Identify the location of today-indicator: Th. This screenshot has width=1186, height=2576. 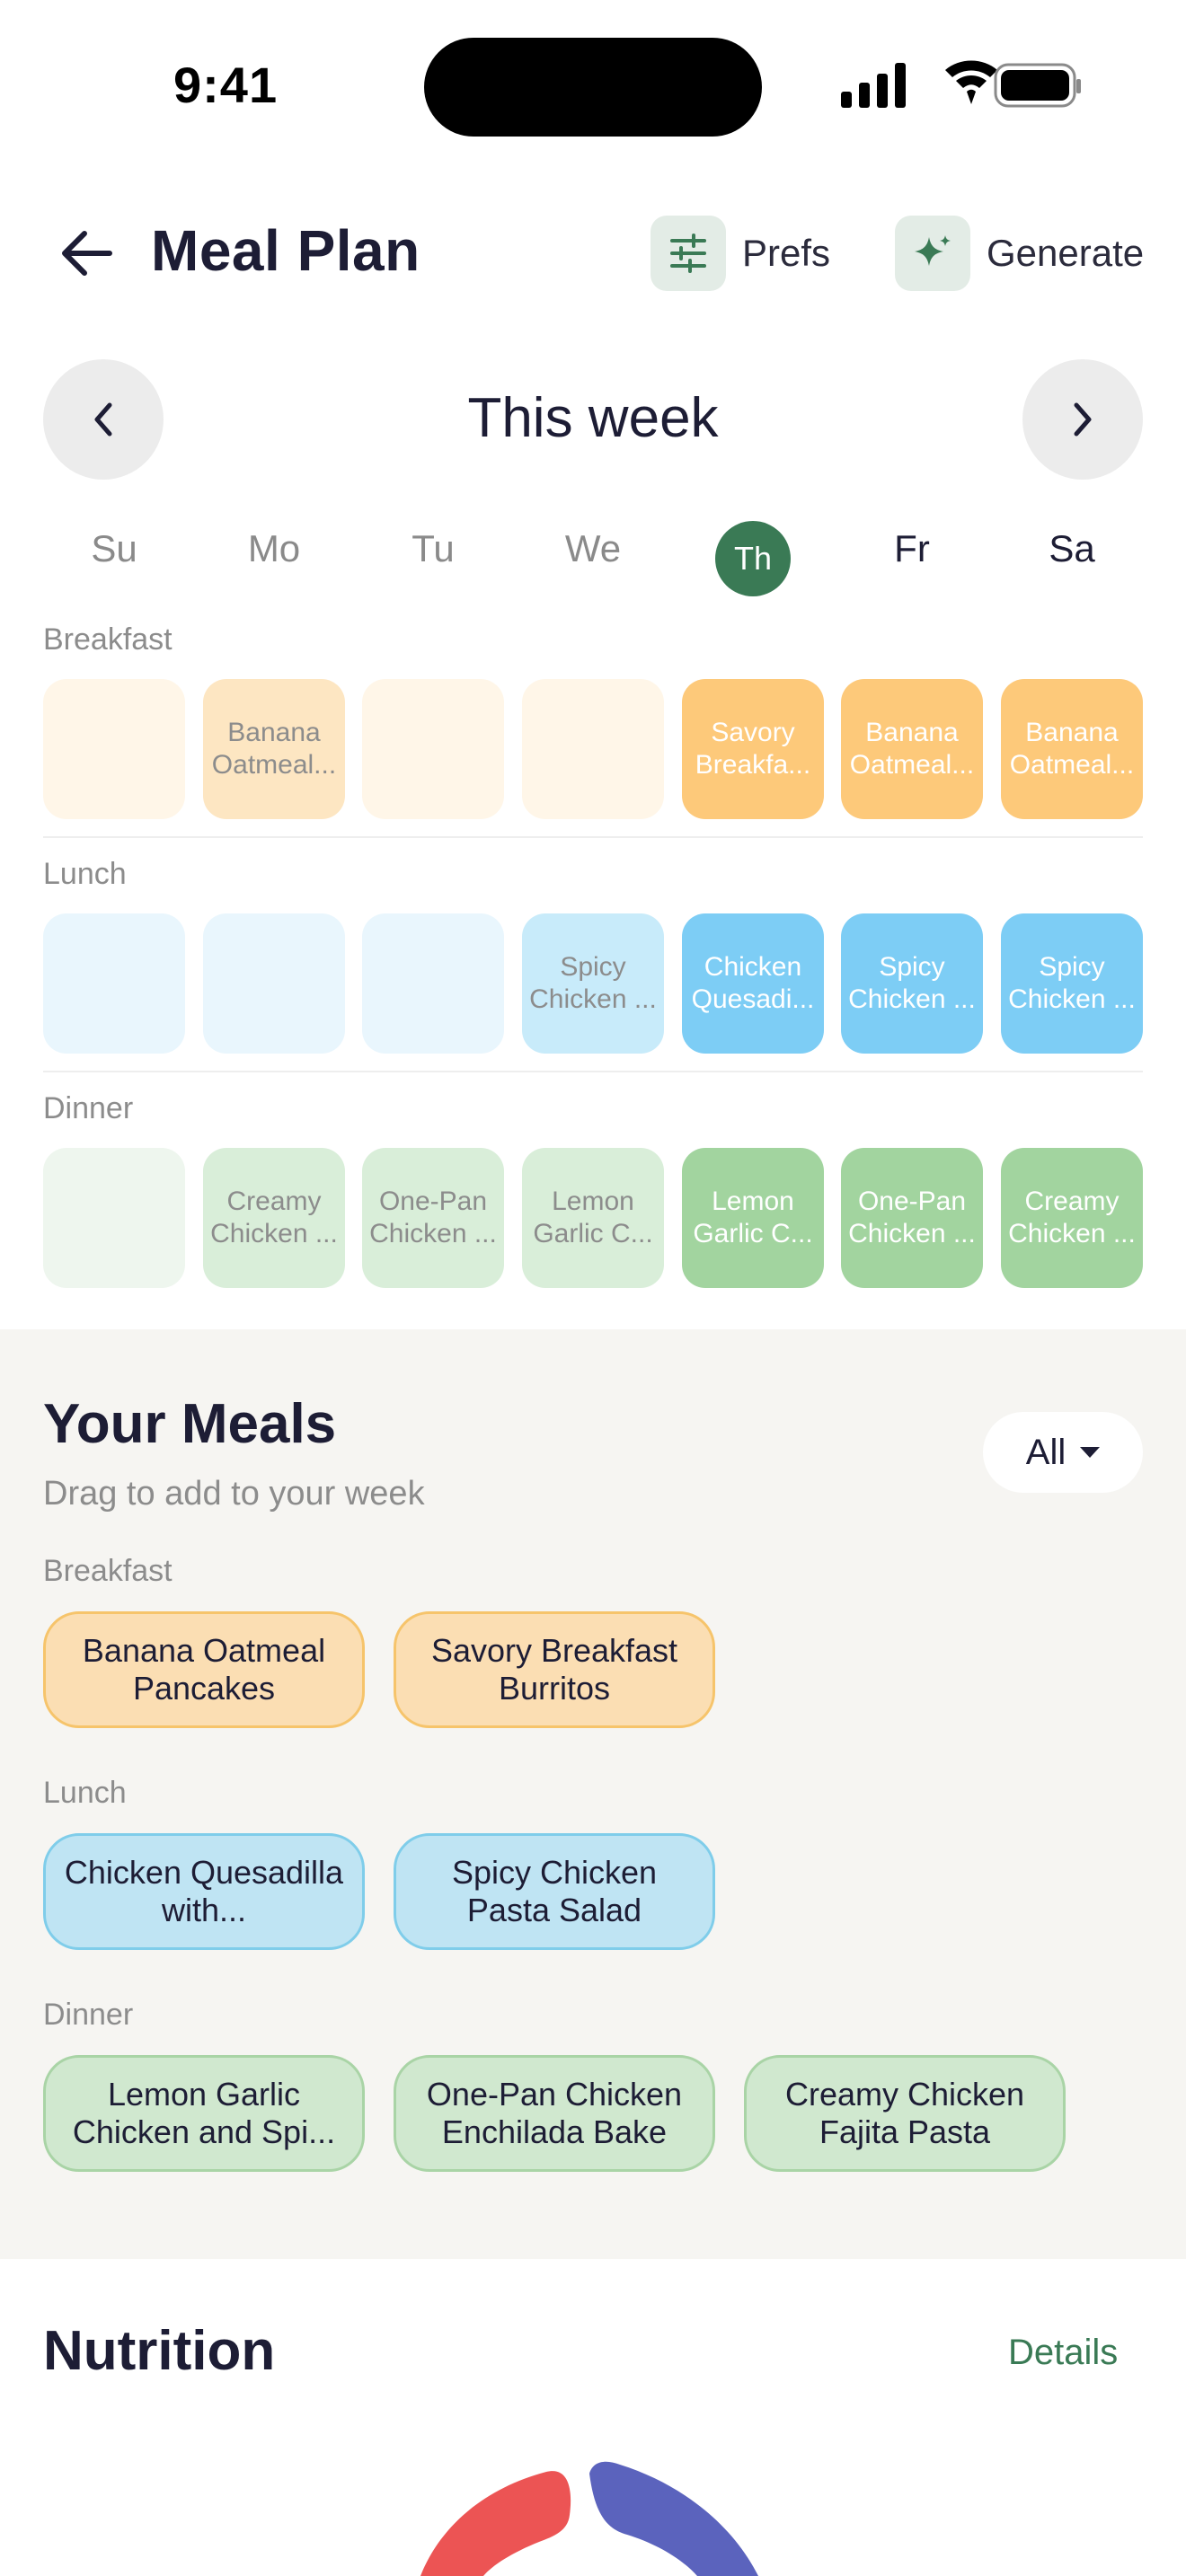
(753, 558).